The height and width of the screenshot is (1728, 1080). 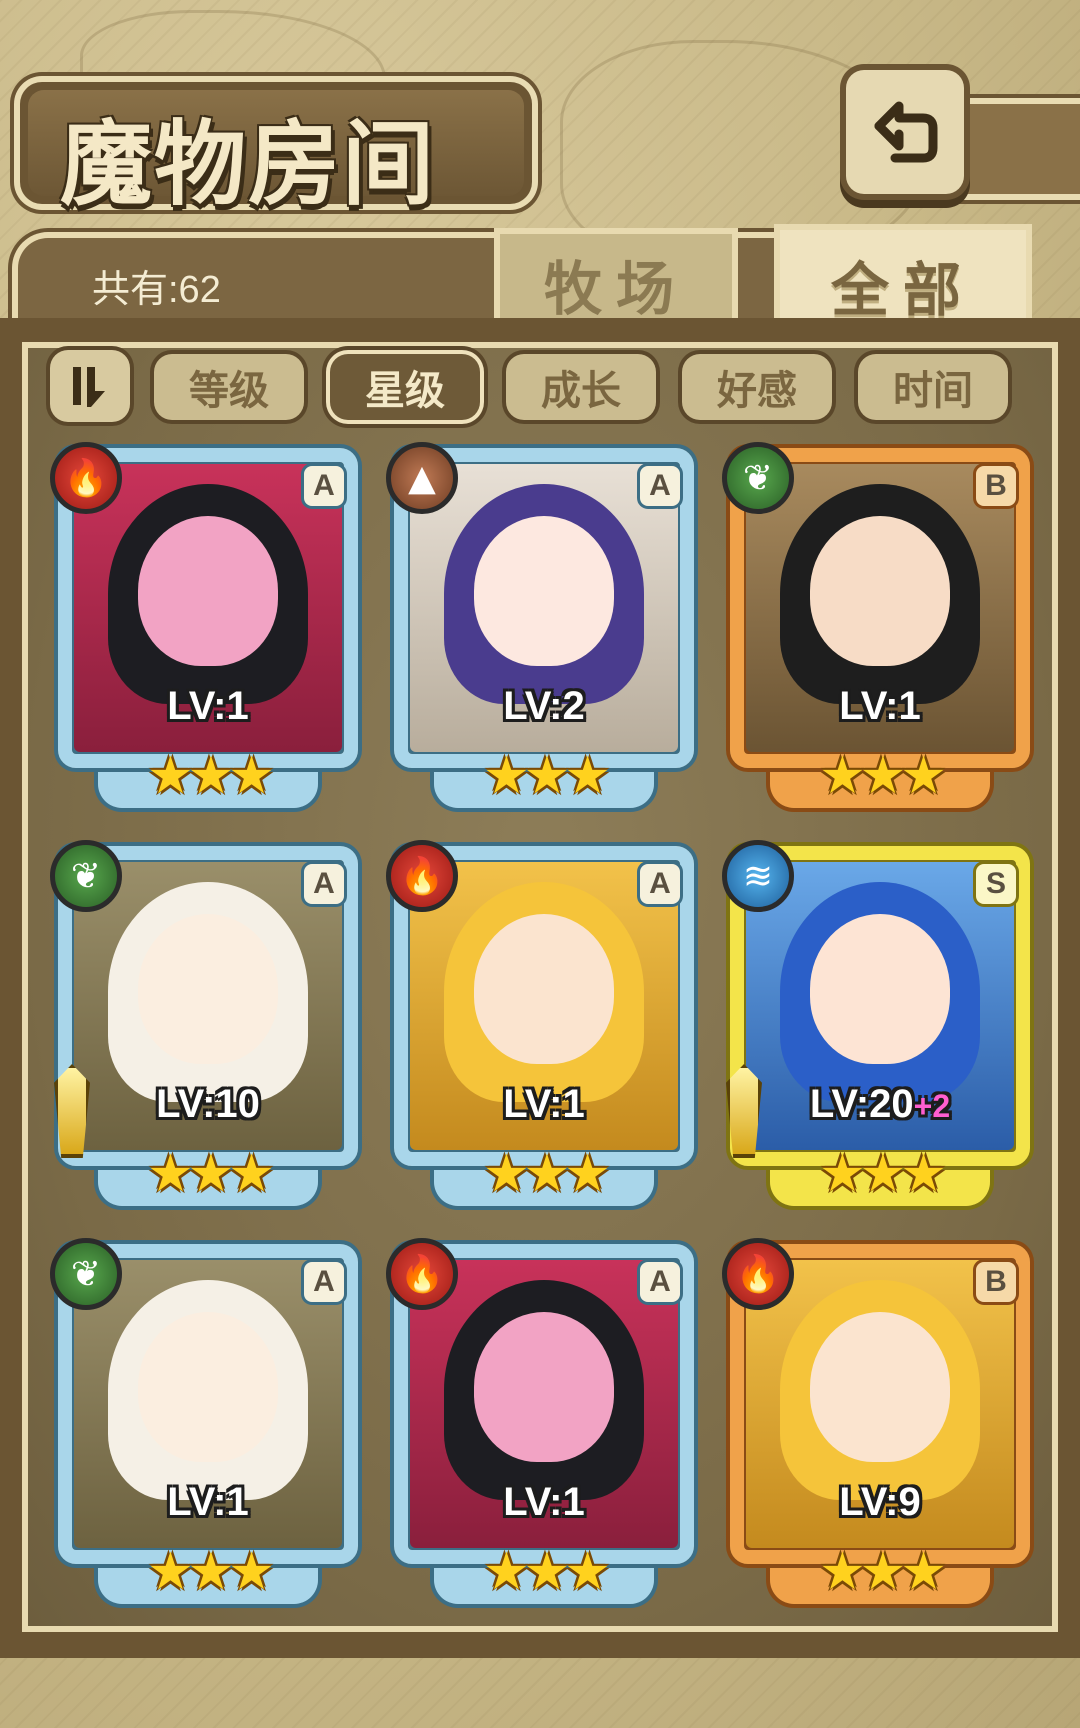 I want to click on monster-card: A ❦ LV:1 ★★★, so click(x=204, y=1426).